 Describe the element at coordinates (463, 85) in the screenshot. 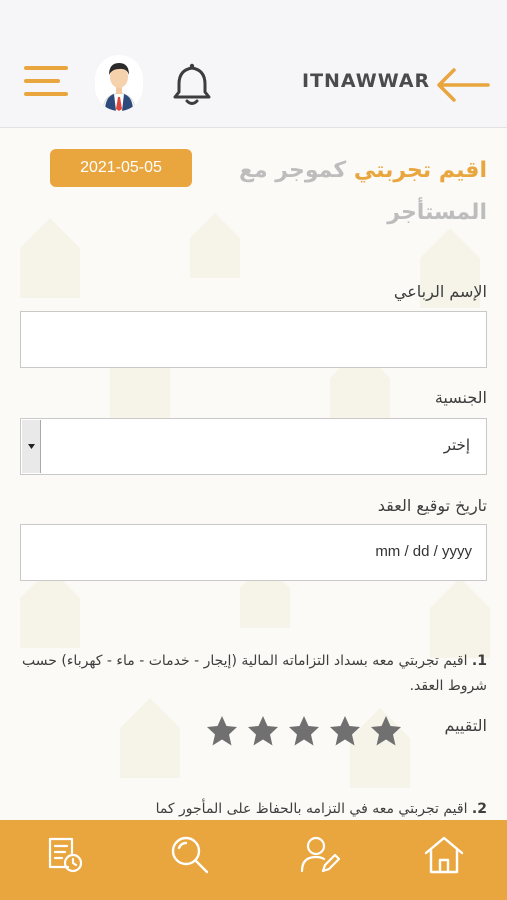

I see `arrow-left-icon` at that location.